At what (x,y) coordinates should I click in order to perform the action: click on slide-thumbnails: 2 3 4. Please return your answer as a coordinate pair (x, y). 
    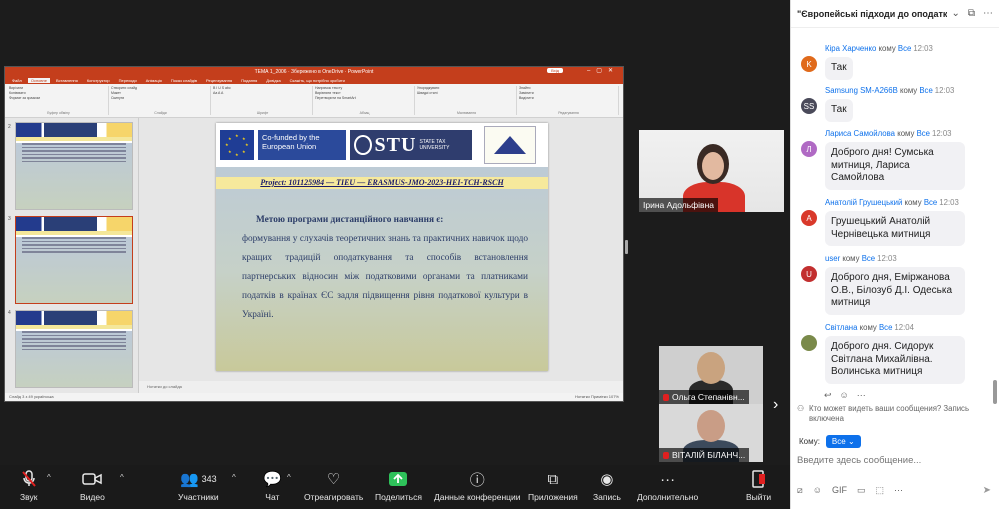
    Looking at the image, I should click on (72, 255).